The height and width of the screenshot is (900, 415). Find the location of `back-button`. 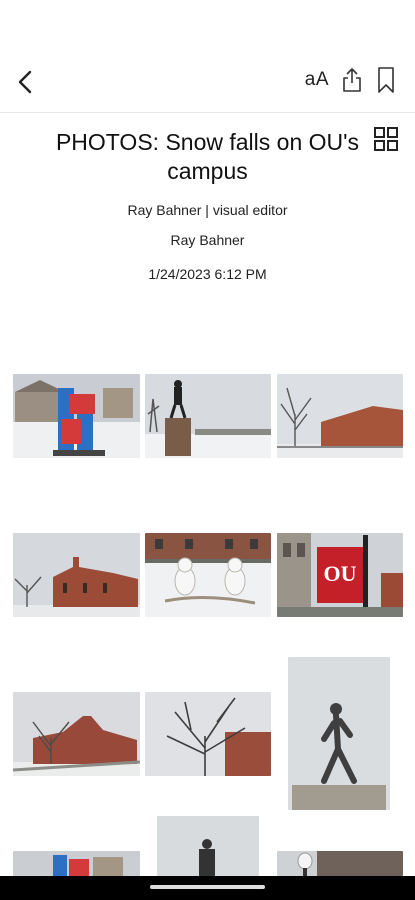

back-button is located at coordinates (26, 82).